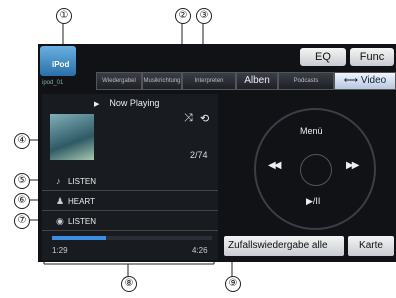 Image resolution: width=396 pixels, height=298 pixels. I want to click on callout-2: ②, so click(183, 16).